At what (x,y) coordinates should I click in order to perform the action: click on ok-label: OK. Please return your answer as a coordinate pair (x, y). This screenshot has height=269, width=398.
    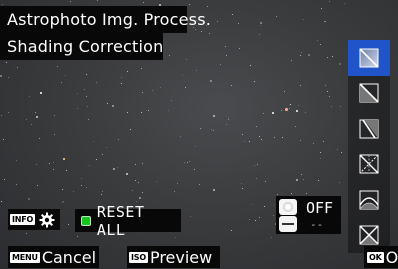
    Looking at the image, I should click on (391, 257).